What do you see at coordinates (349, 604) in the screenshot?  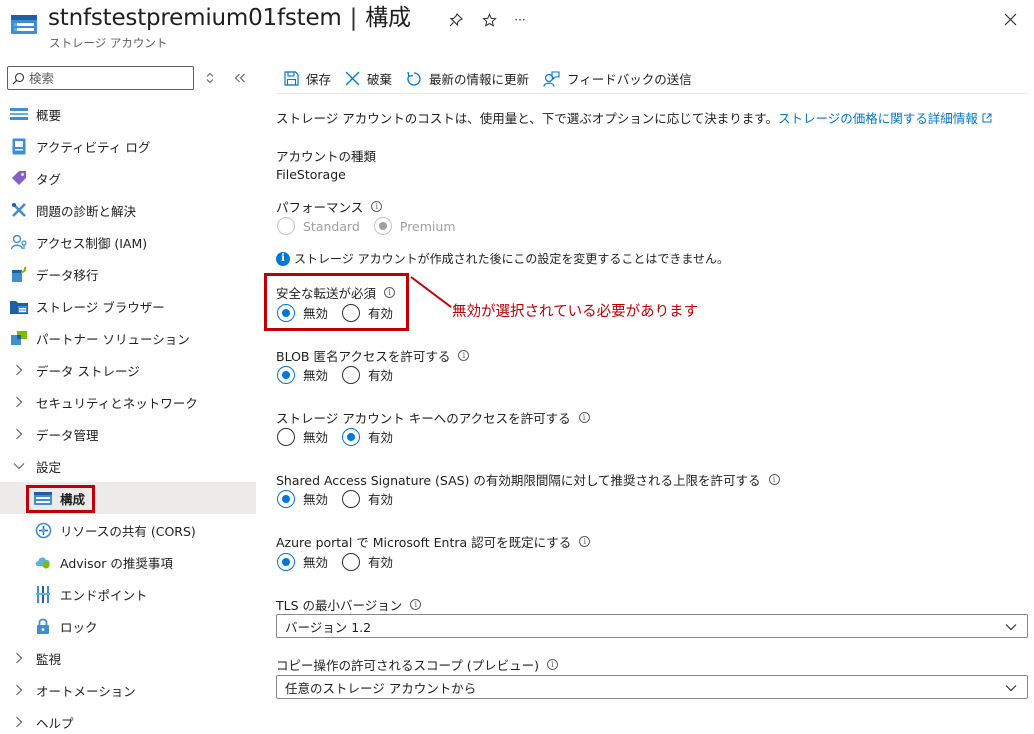 I see `tls-label-row: TLS の最小バージョン i` at bounding box center [349, 604].